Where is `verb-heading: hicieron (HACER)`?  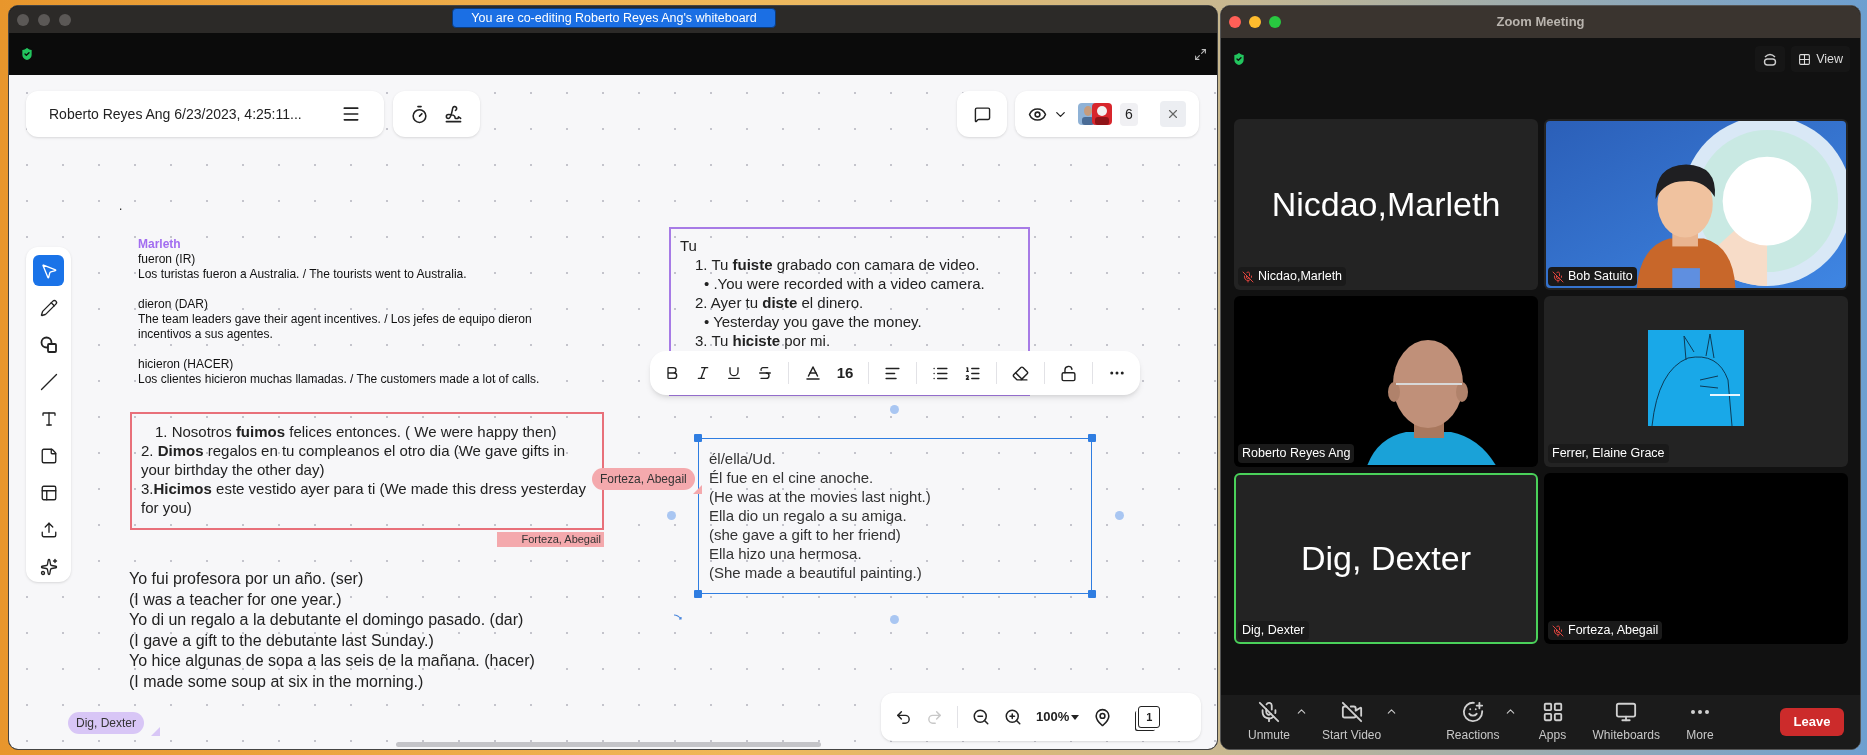
verb-heading: hicieron (HACER) is located at coordinates (186, 364).